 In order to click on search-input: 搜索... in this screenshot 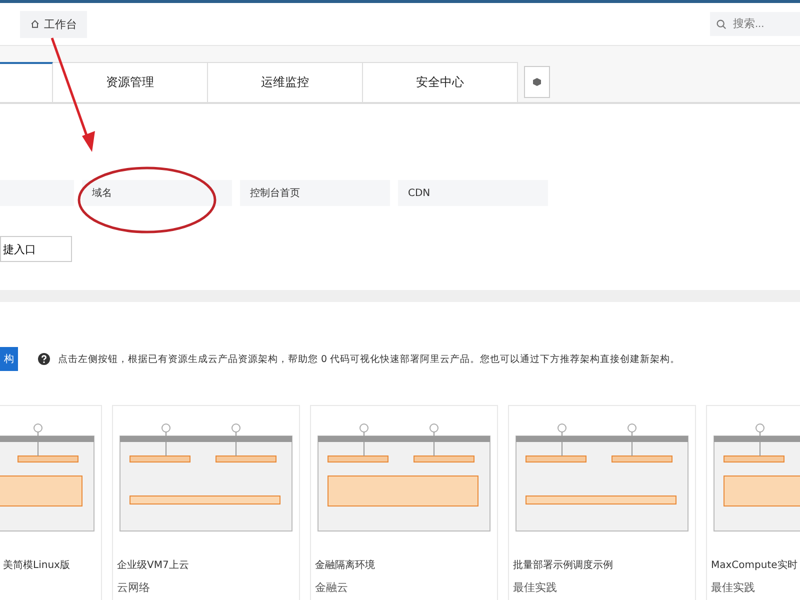, I will do `click(762, 24)`.